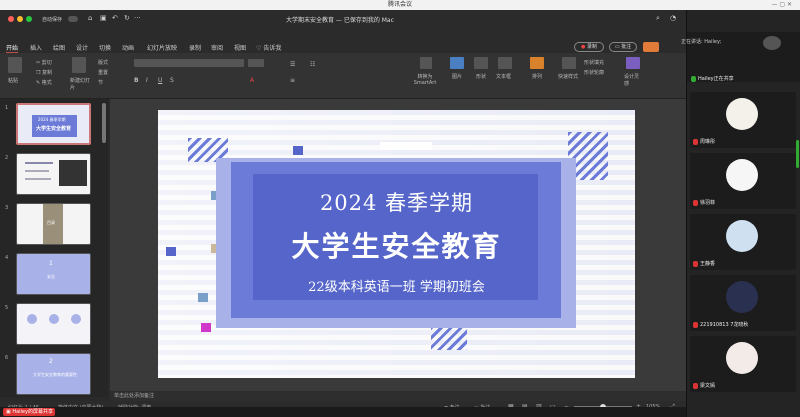  Describe the element at coordinates (240, 47) in the screenshot. I see `tab-view: 视图` at that location.